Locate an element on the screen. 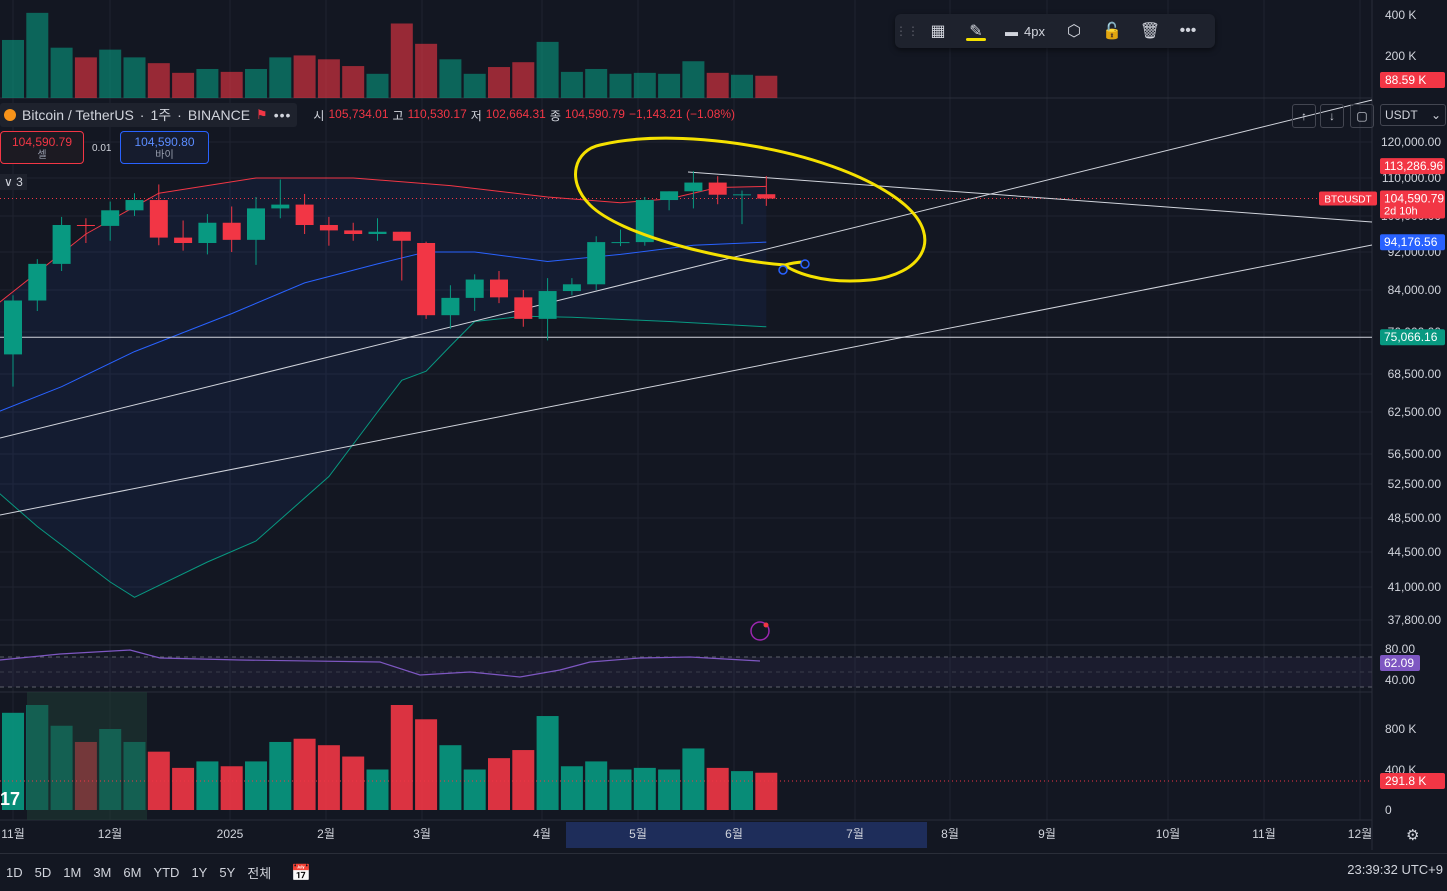  trash-icon: 🗑 is located at coordinates (1150, 31).